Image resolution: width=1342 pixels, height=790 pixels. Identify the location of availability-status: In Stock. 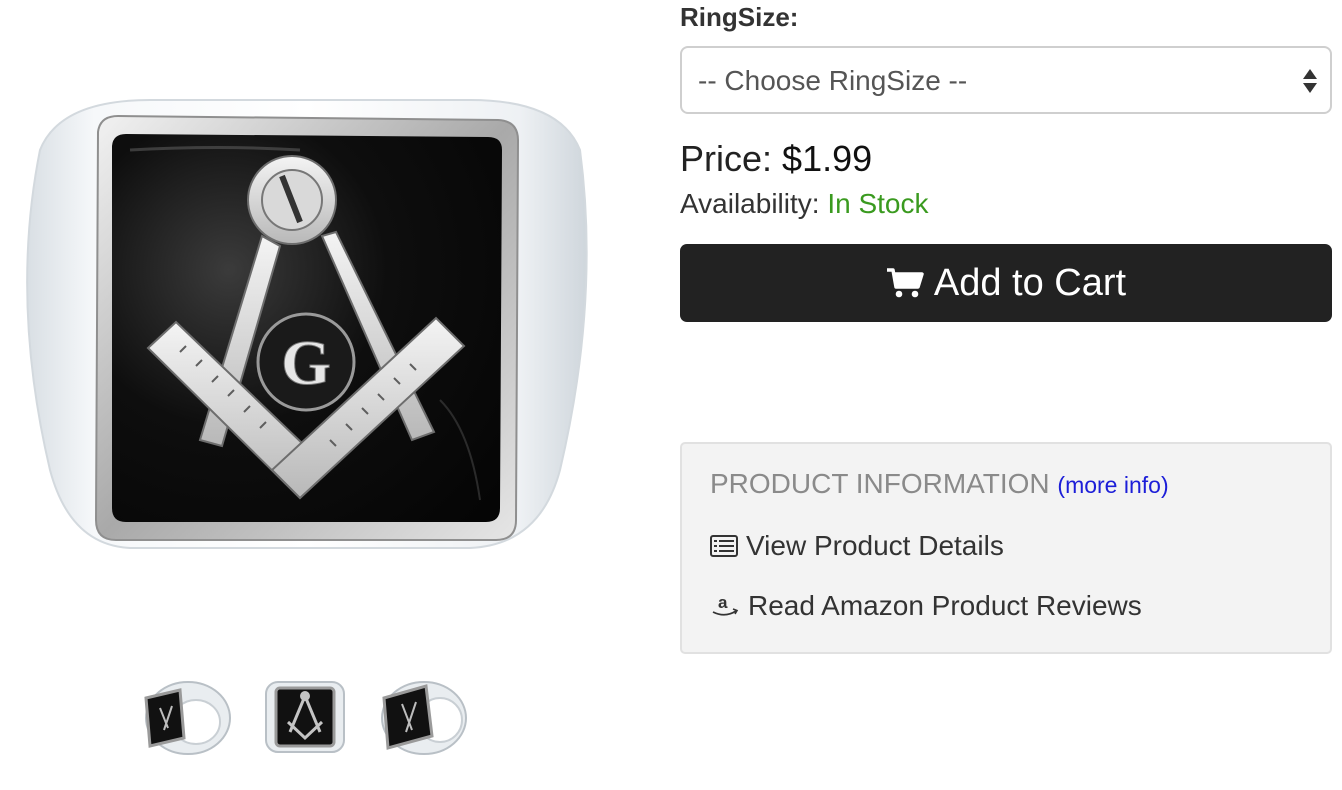
(878, 203).